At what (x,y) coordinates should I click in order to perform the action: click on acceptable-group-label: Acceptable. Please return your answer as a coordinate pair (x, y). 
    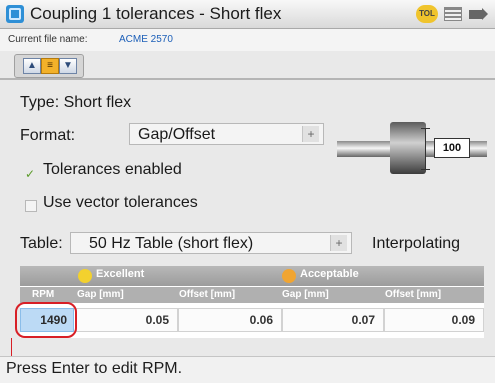
    Looking at the image, I should click on (329, 274).